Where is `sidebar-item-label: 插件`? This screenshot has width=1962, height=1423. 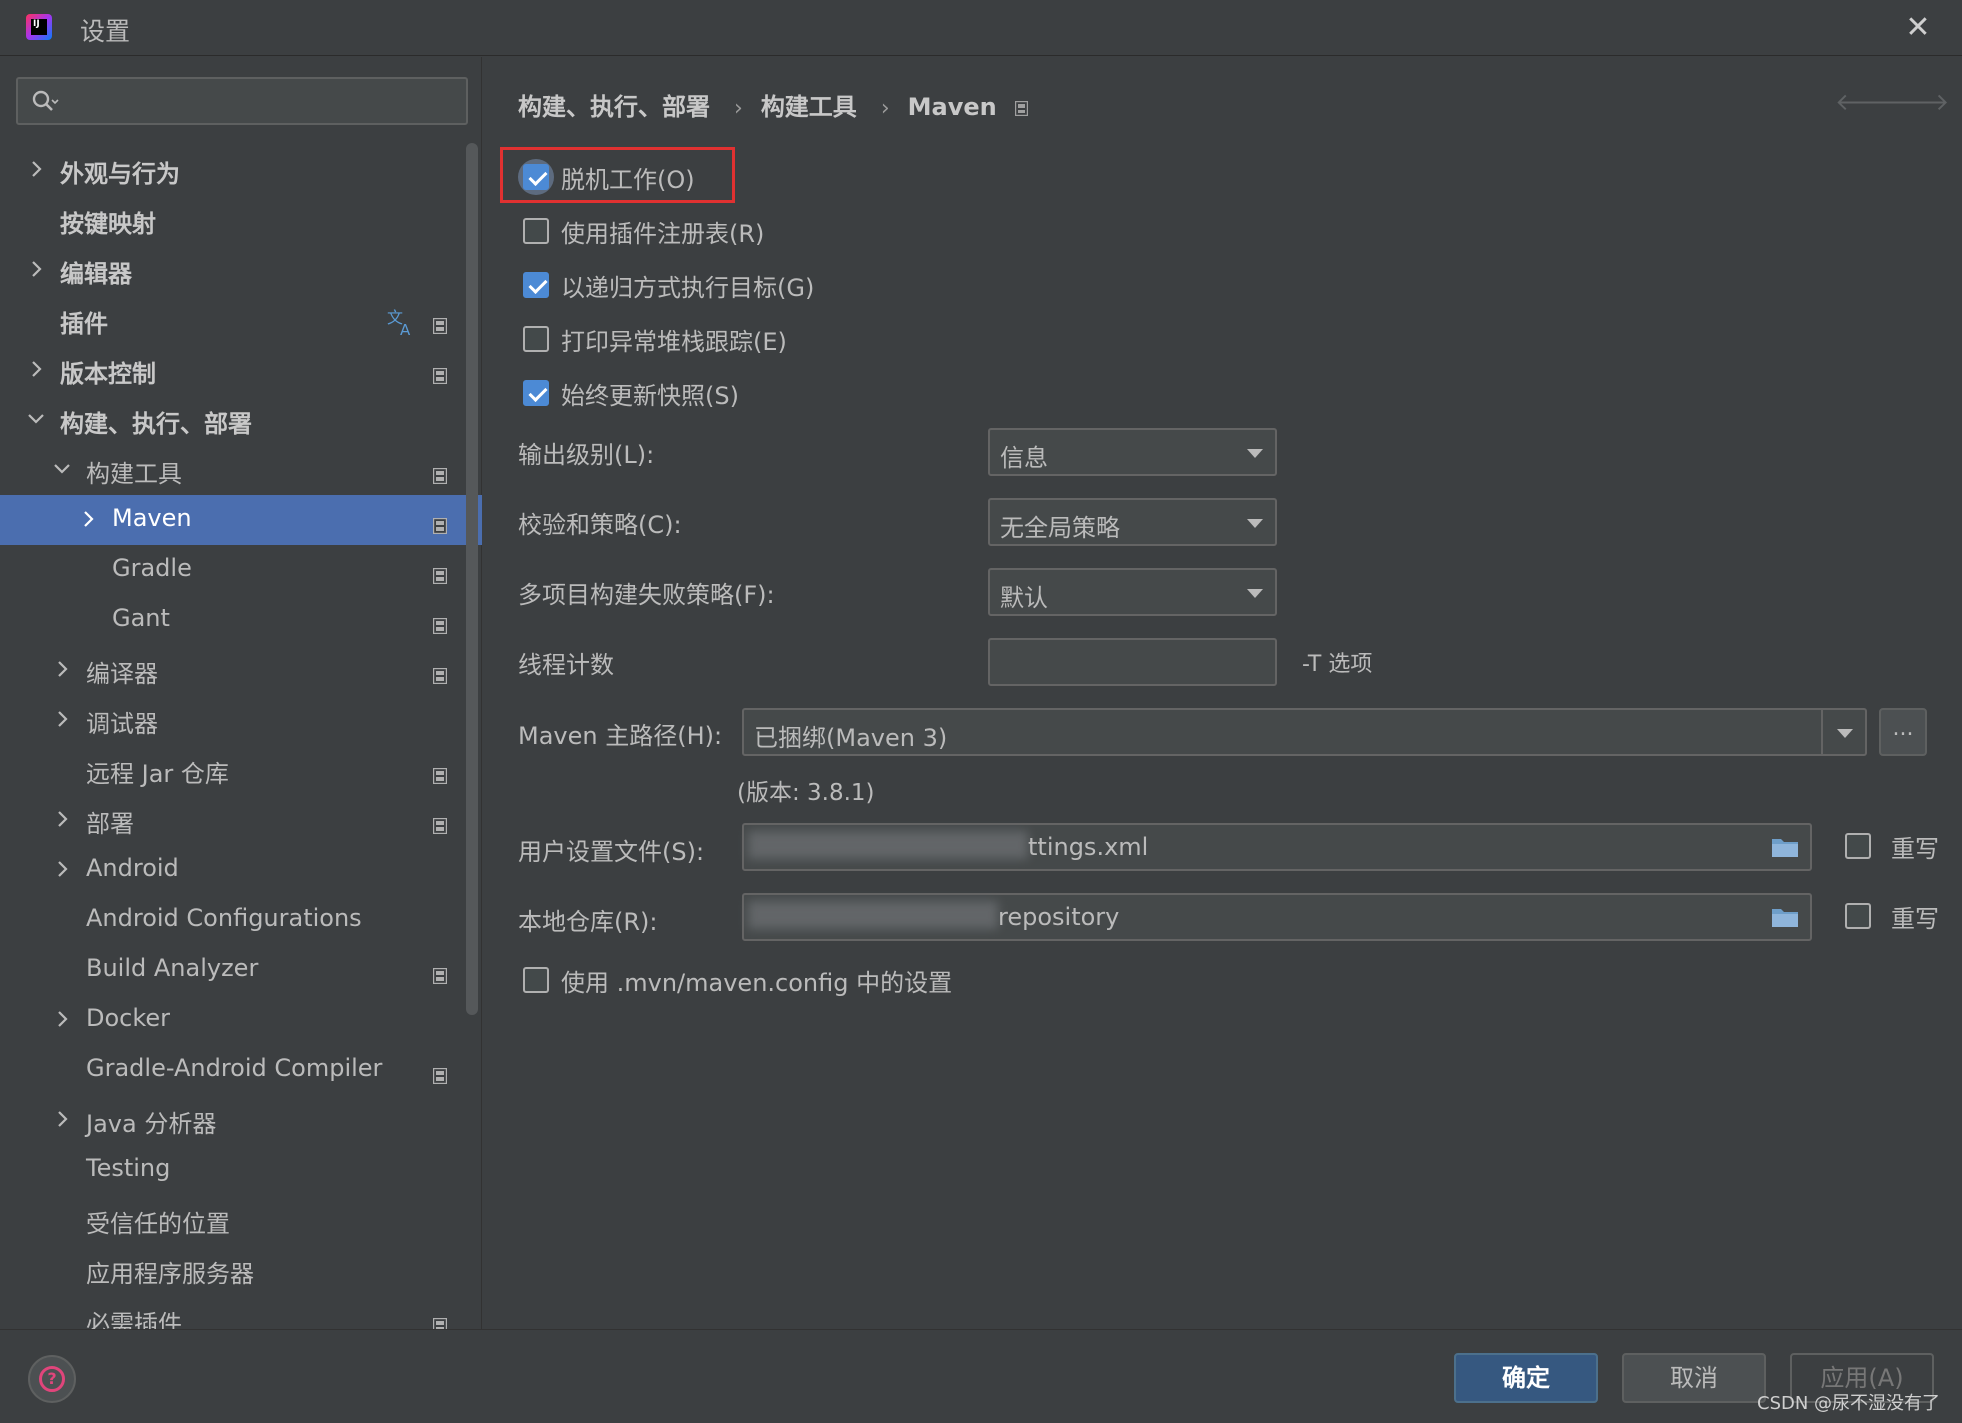
sidebar-item-label: 插件 is located at coordinates (84, 324).